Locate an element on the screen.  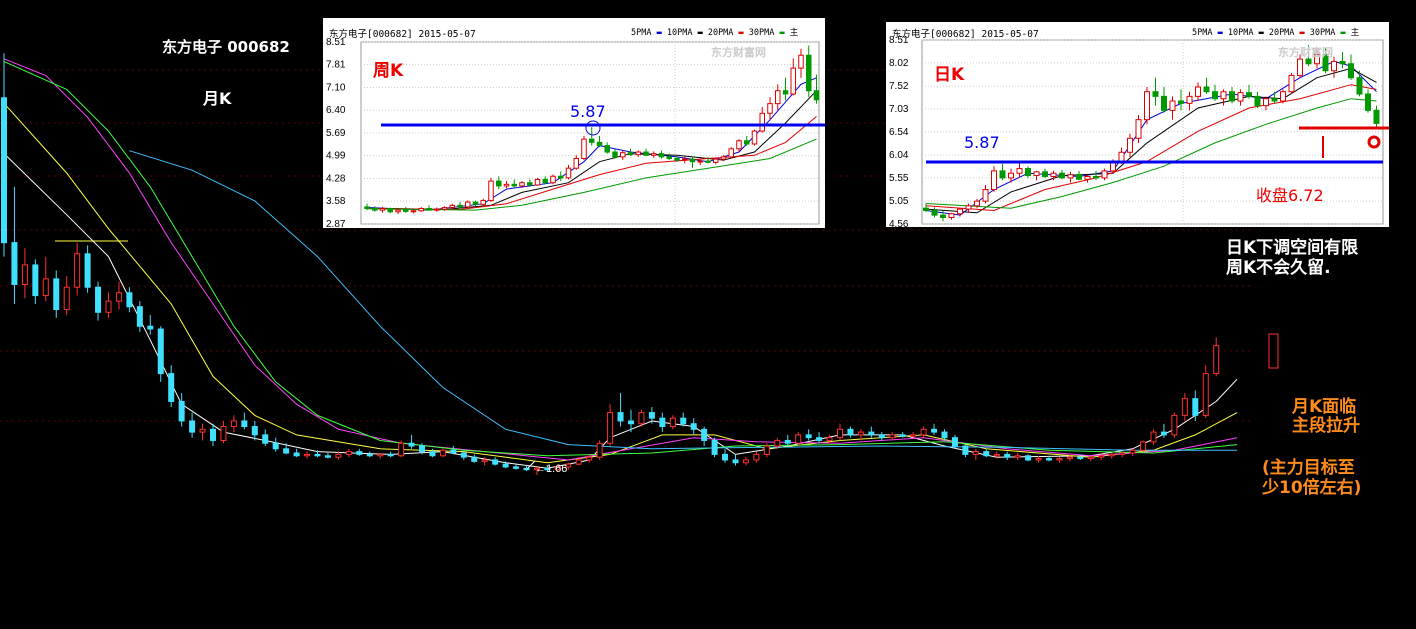
y-tick-label: 7.81 is located at coordinates (336, 65).